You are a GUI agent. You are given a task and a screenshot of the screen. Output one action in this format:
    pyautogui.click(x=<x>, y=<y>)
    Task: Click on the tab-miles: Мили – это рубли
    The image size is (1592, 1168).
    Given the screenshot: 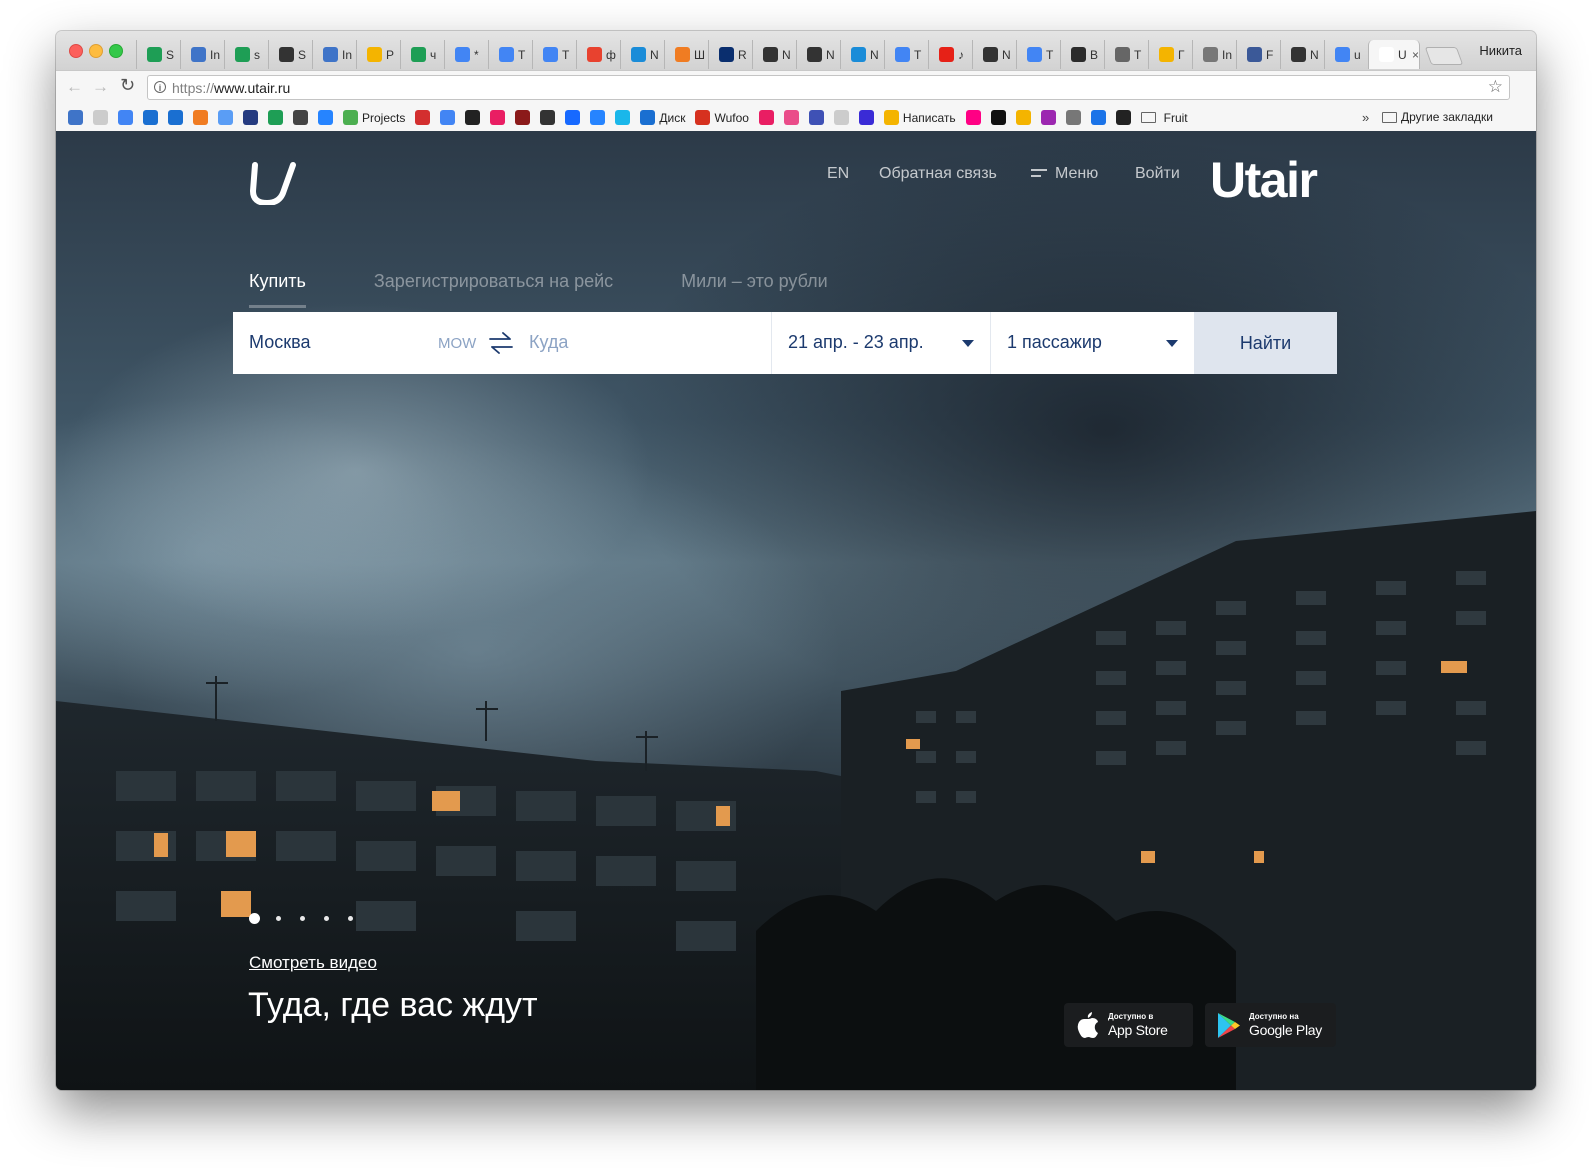 What is the action you would take?
    pyautogui.click(x=754, y=289)
    